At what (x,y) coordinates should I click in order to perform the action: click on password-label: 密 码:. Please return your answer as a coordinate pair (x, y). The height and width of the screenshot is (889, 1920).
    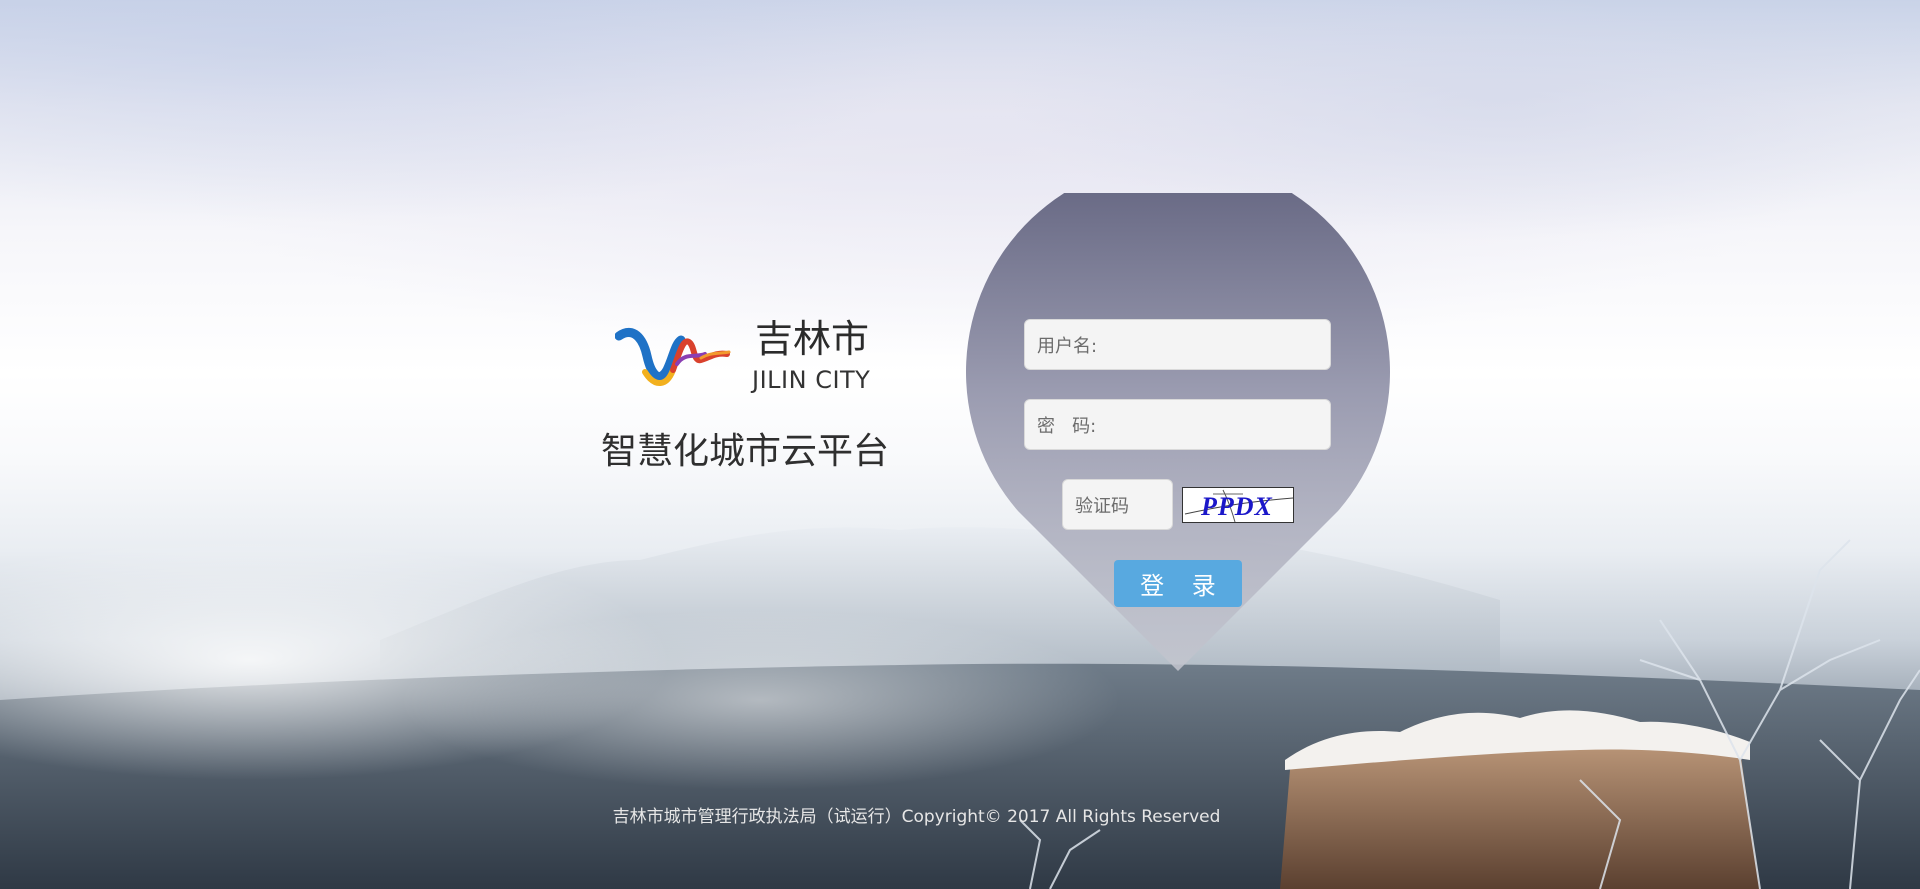
    Looking at the image, I should click on (1067, 426).